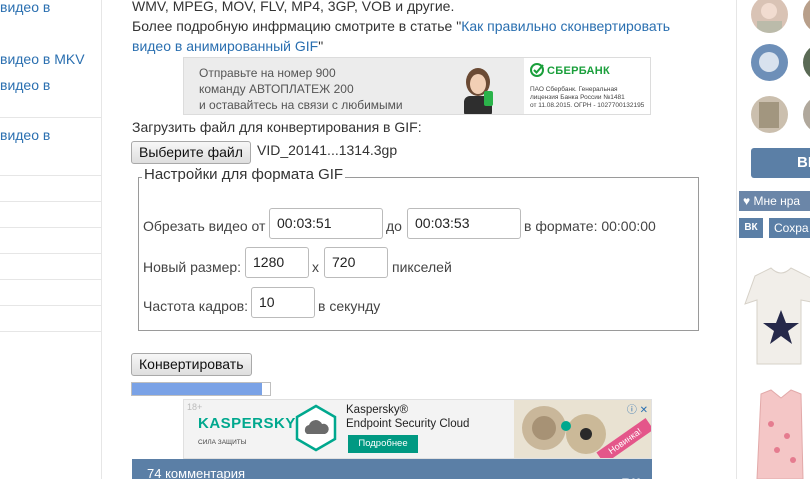  I want to click on kaspersky-more-button: Подробнее, so click(383, 444).